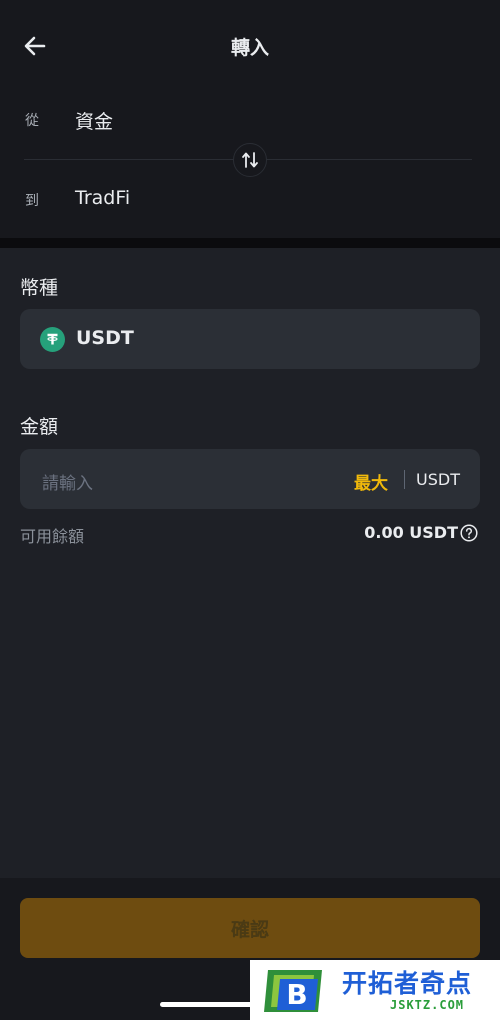 The height and width of the screenshot is (1020, 500). I want to click on page-title: 轉入, so click(249, 48).